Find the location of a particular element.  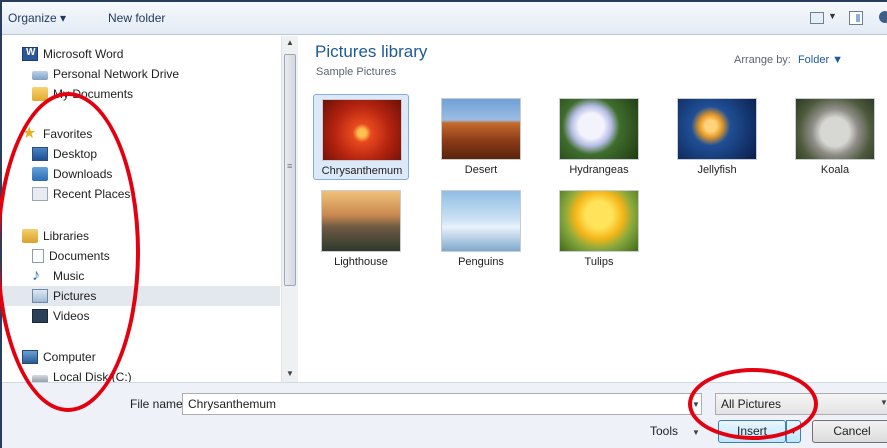

nav-item-label: Computer is located at coordinates (69, 357).